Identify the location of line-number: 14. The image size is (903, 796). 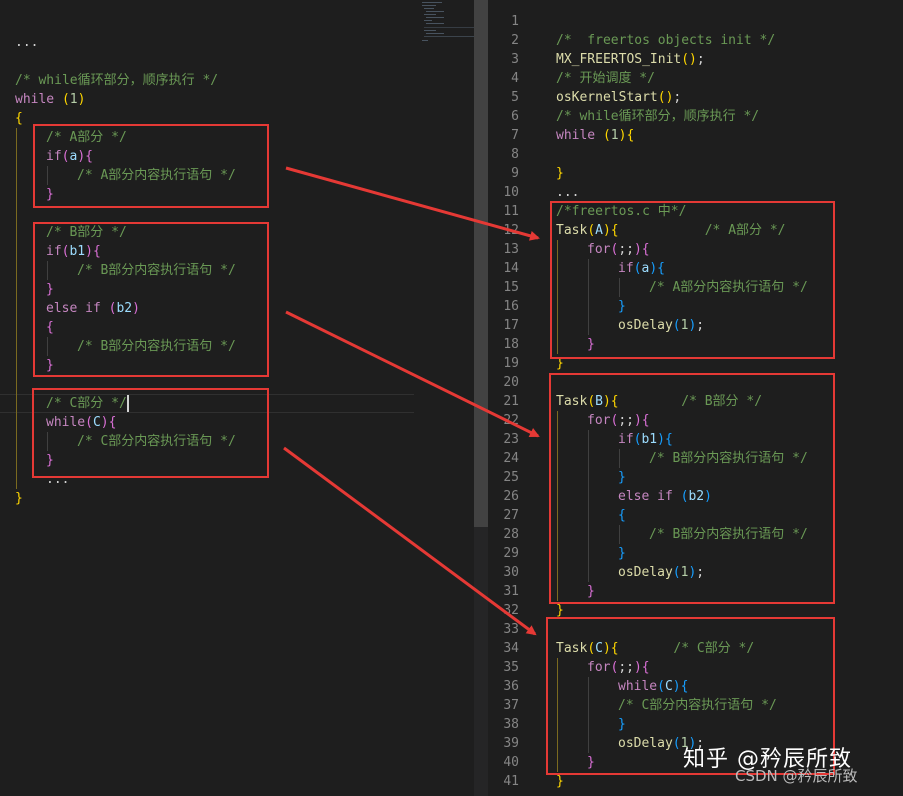
(511, 268).